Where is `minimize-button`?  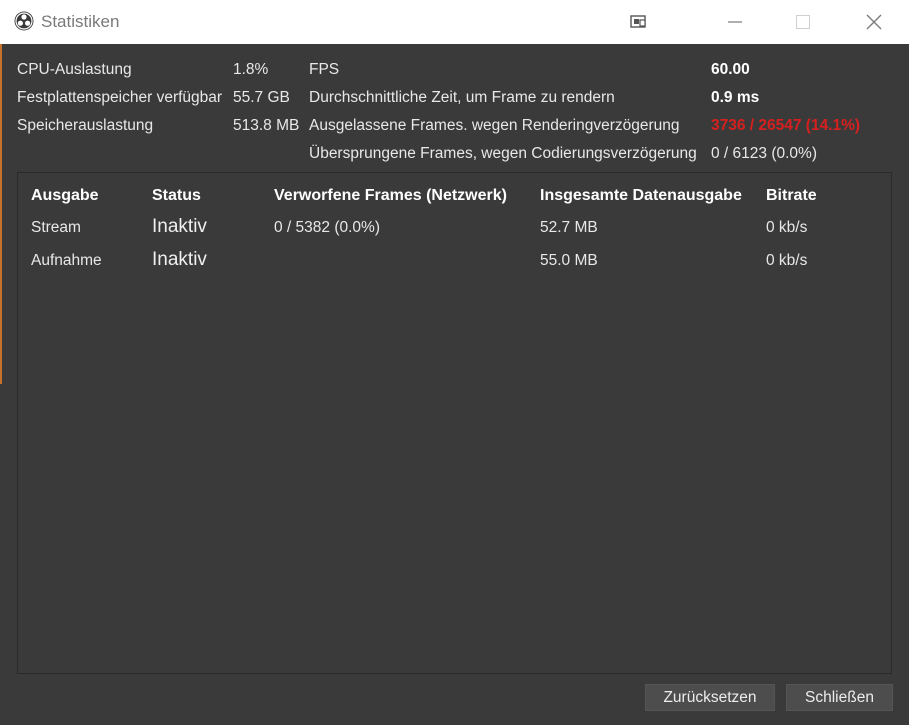
minimize-button is located at coordinates (735, 22).